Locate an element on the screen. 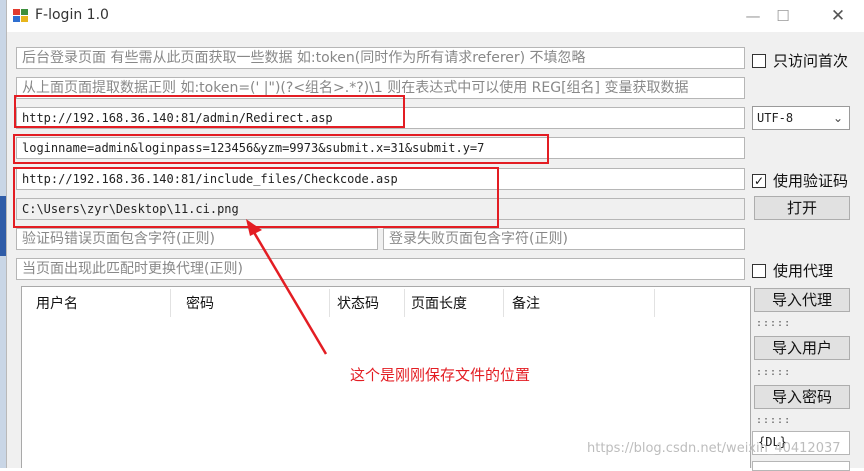  annotation-text: 这个是刚刚保存文件的位置 is located at coordinates (440, 375).